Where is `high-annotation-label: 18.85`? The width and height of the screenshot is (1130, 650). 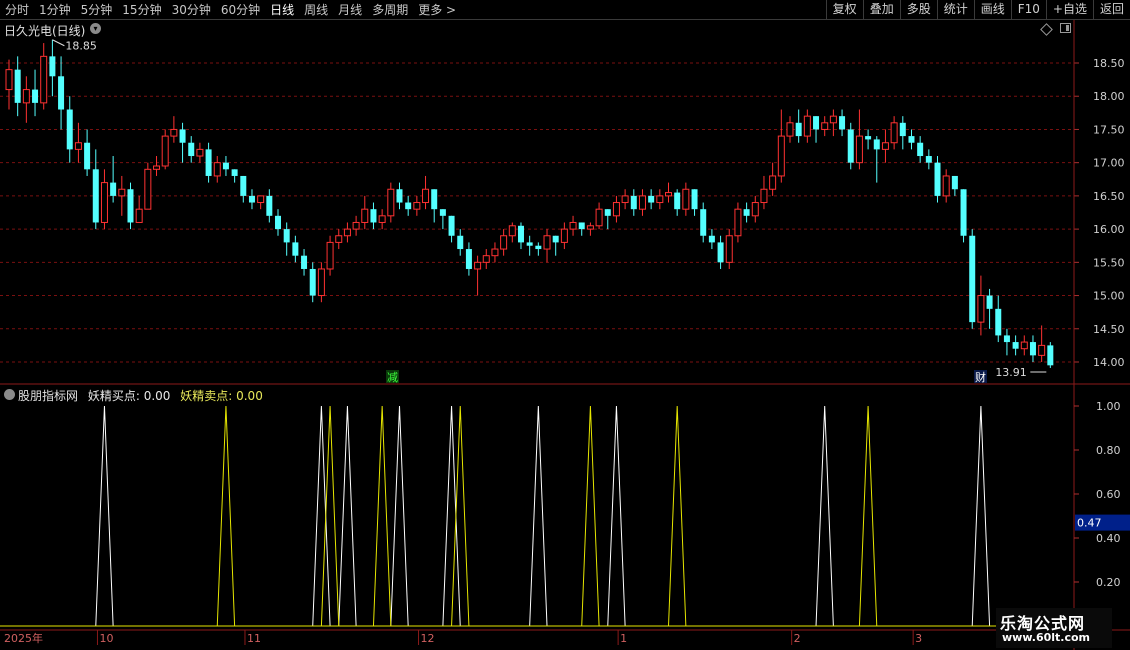 high-annotation-label: 18.85 is located at coordinates (81, 46).